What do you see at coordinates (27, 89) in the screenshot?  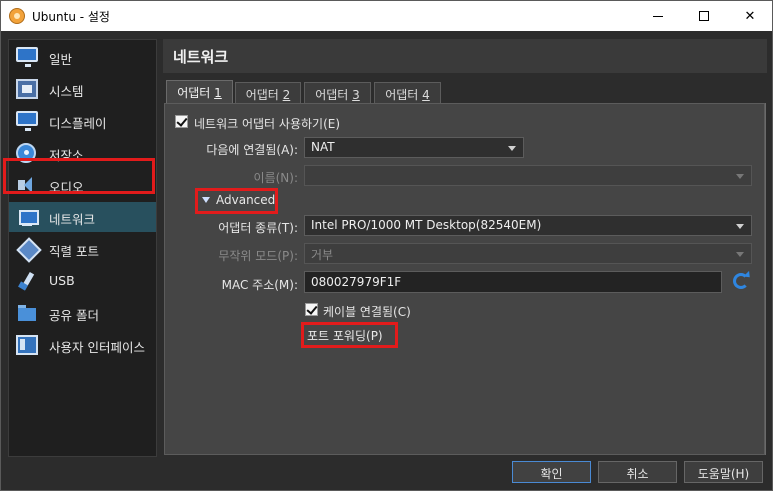 I see `system-chip-icon` at bounding box center [27, 89].